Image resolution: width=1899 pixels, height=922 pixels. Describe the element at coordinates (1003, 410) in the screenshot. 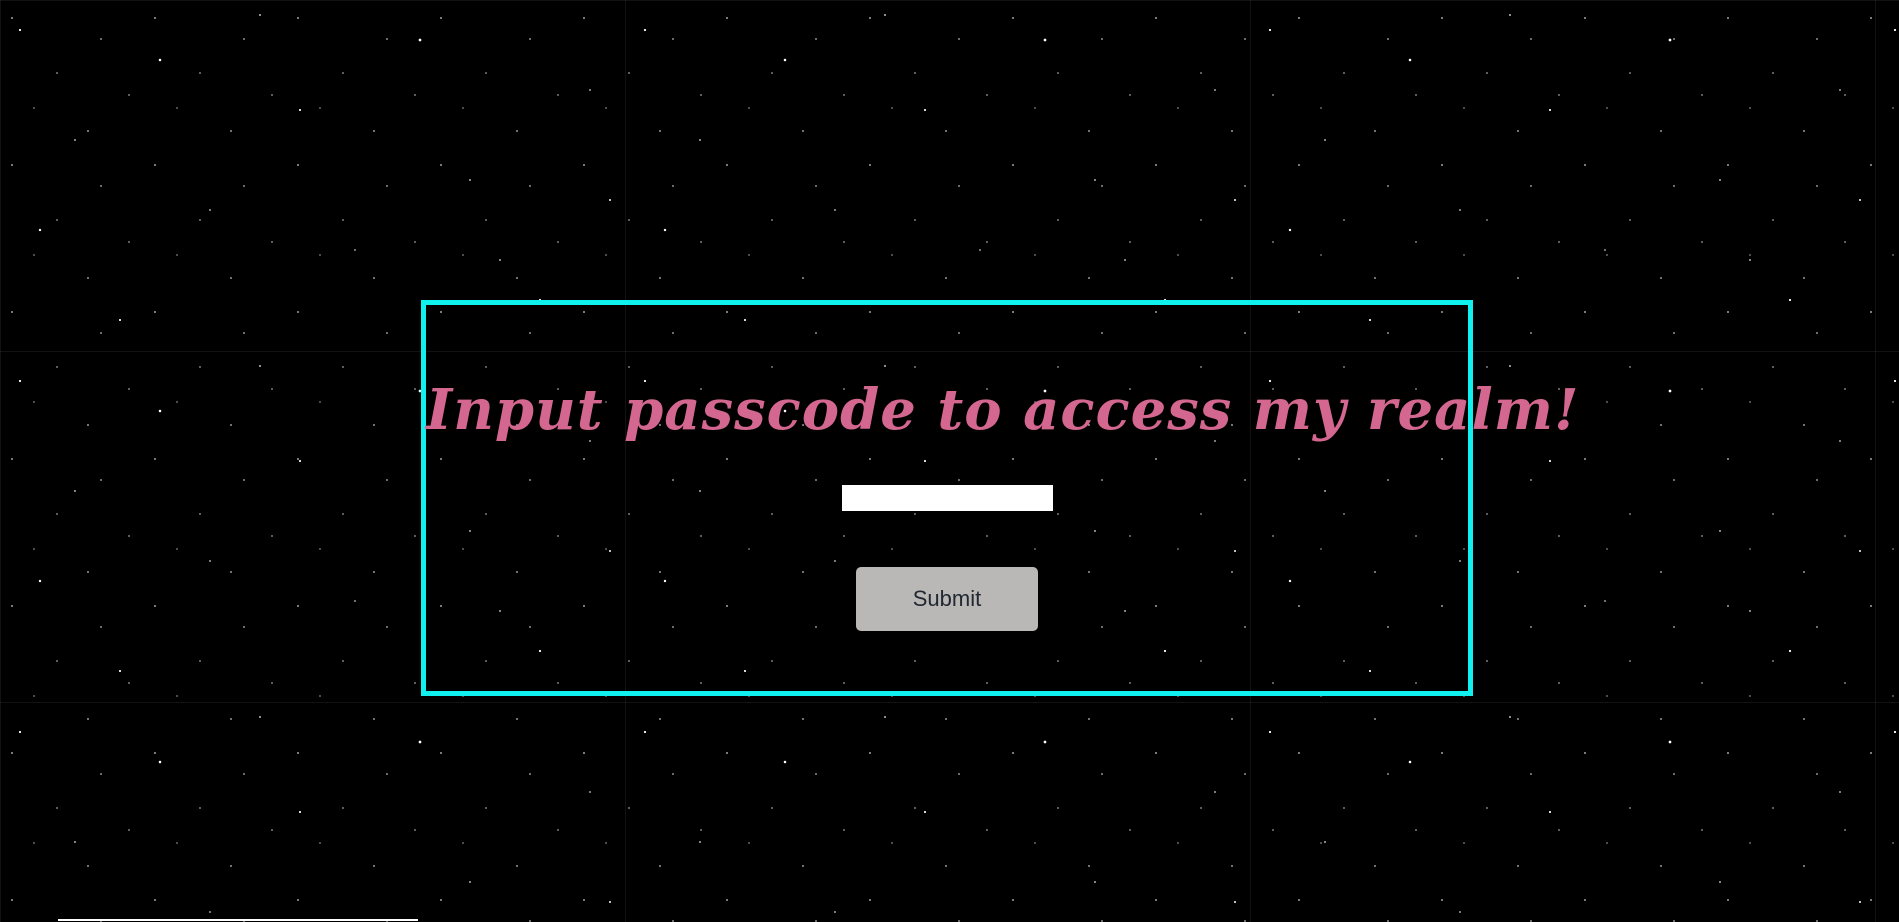

I see `passcode-heading: Input passcode to access my realm!` at that location.